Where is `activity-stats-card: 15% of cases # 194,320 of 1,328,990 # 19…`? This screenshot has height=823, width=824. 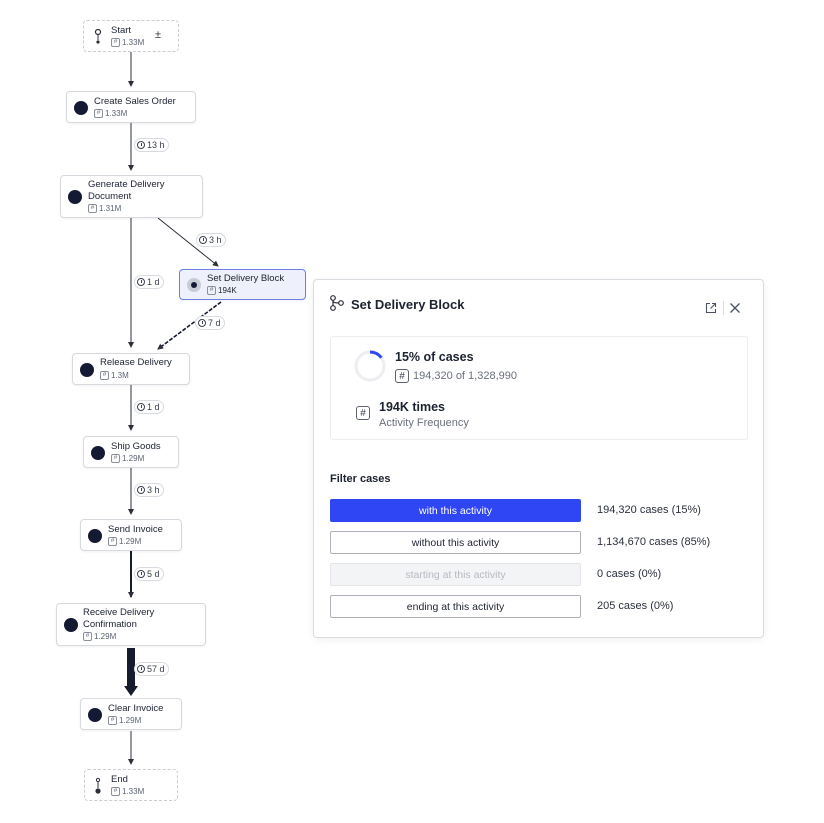 activity-stats-card: 15% of cases # 194,320 of 1,328,990 # 19… is located at coordinates (539, 388).